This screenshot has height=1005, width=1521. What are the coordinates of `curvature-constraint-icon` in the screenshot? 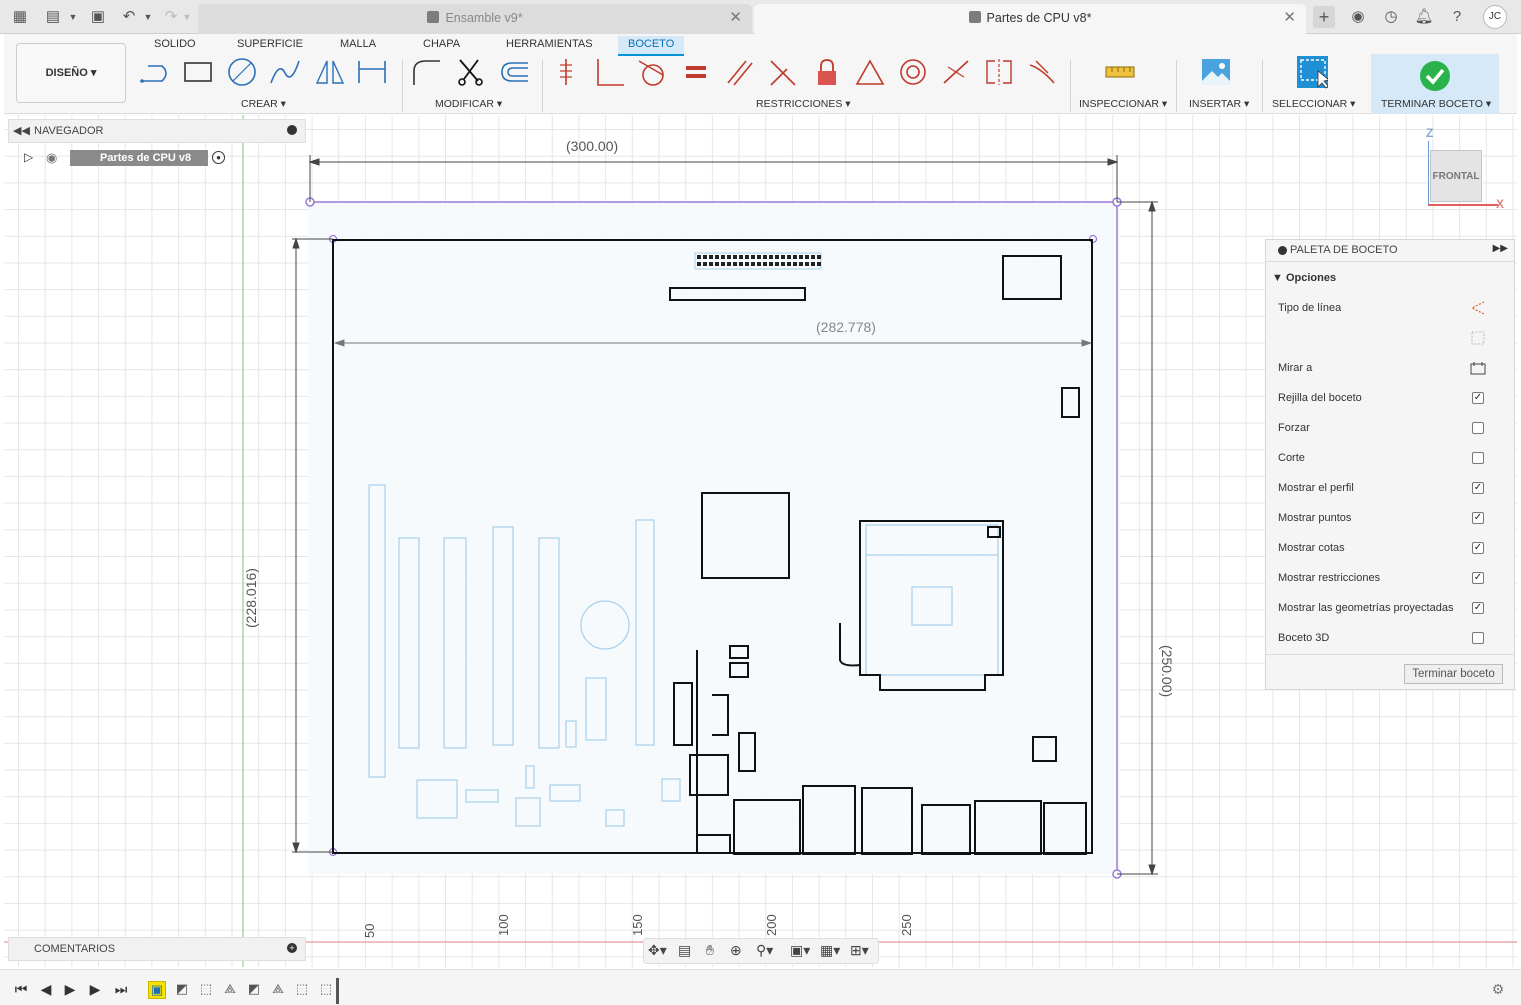 It's located at (1042, 72).